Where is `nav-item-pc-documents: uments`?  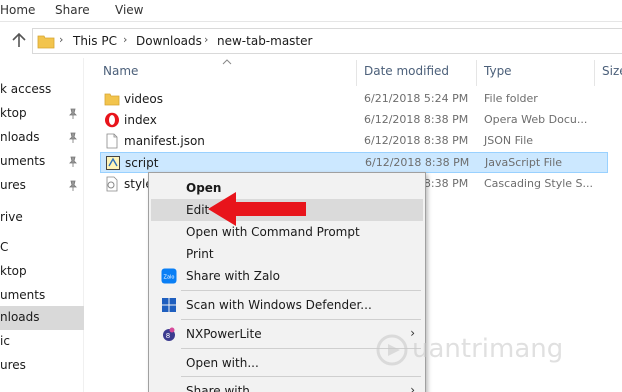
nav-item-pc-documents: uments is located at coordinates (42, 296).